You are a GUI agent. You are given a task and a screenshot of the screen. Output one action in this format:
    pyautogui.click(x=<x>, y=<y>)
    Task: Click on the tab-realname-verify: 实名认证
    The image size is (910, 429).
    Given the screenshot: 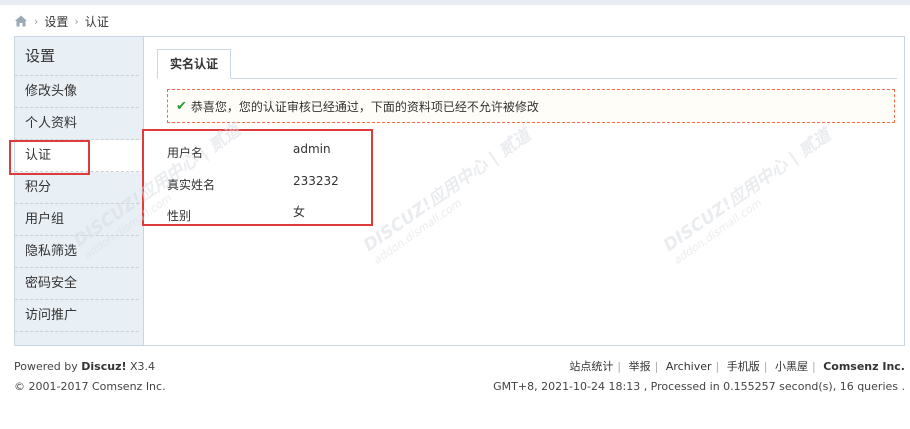 What is the action you would take?
    pyautogui.click(x=194, y=64)
    